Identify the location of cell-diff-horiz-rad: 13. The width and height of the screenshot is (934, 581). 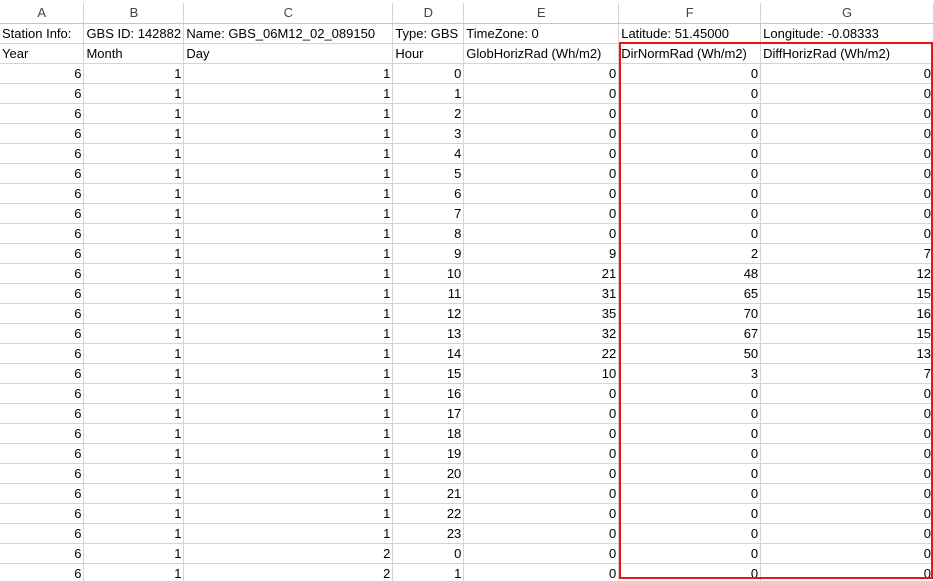
(847, 353).